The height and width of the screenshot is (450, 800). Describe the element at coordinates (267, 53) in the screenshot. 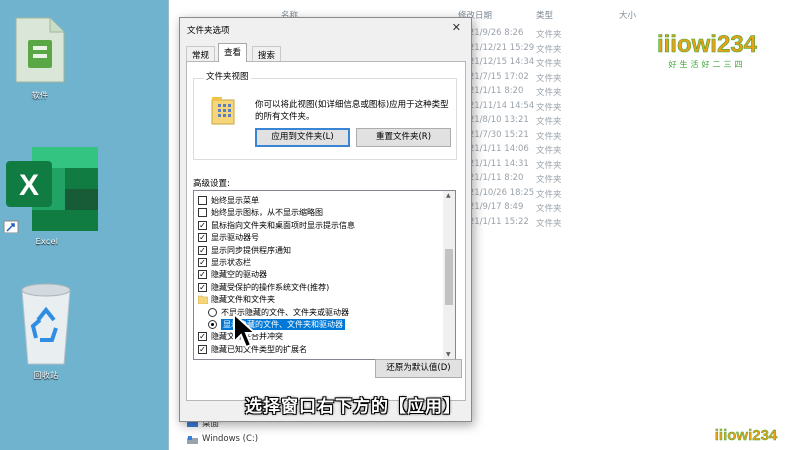

I see `tab-search: 搜索` at that location.